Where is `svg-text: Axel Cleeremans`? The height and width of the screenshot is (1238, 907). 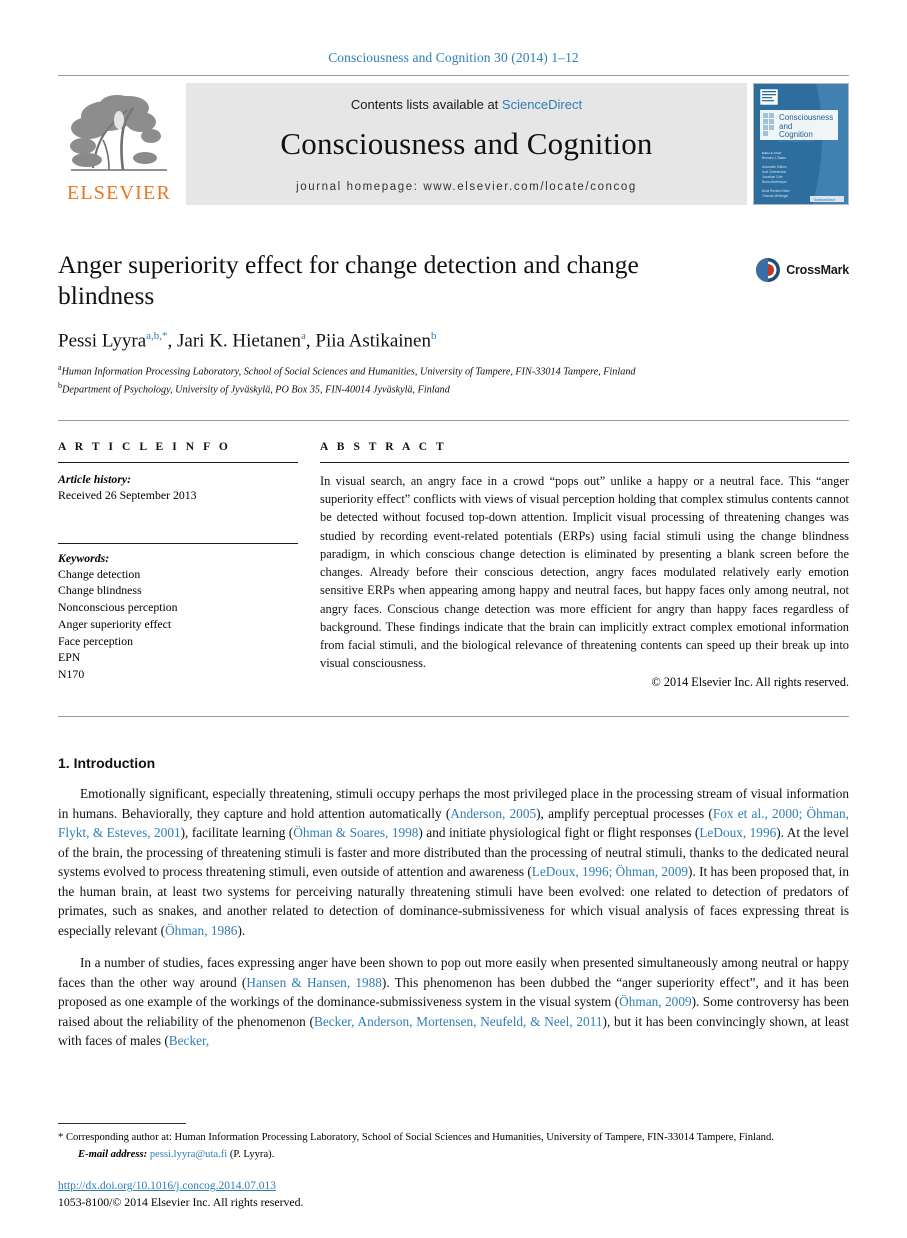 svg-text: Axel Cleeremans is located at coordinates (774, 172).